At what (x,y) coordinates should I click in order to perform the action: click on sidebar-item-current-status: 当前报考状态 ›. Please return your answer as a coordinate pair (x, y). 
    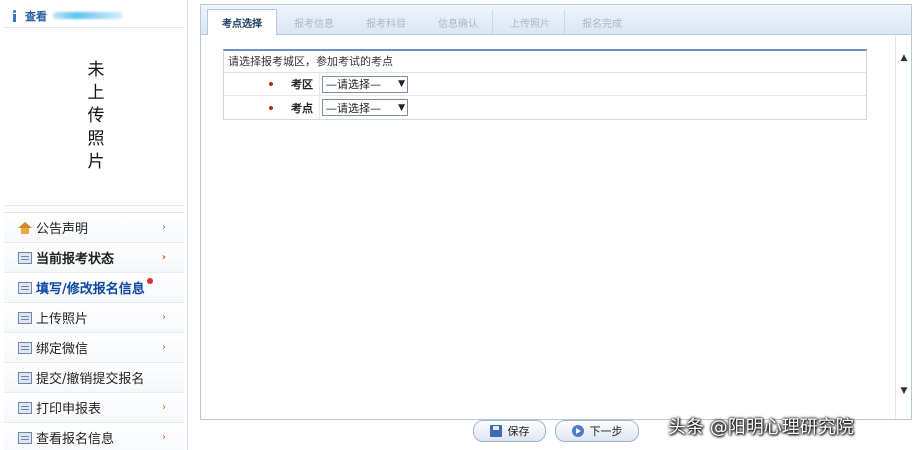
    Looking at the image, I should click on (94, 258).